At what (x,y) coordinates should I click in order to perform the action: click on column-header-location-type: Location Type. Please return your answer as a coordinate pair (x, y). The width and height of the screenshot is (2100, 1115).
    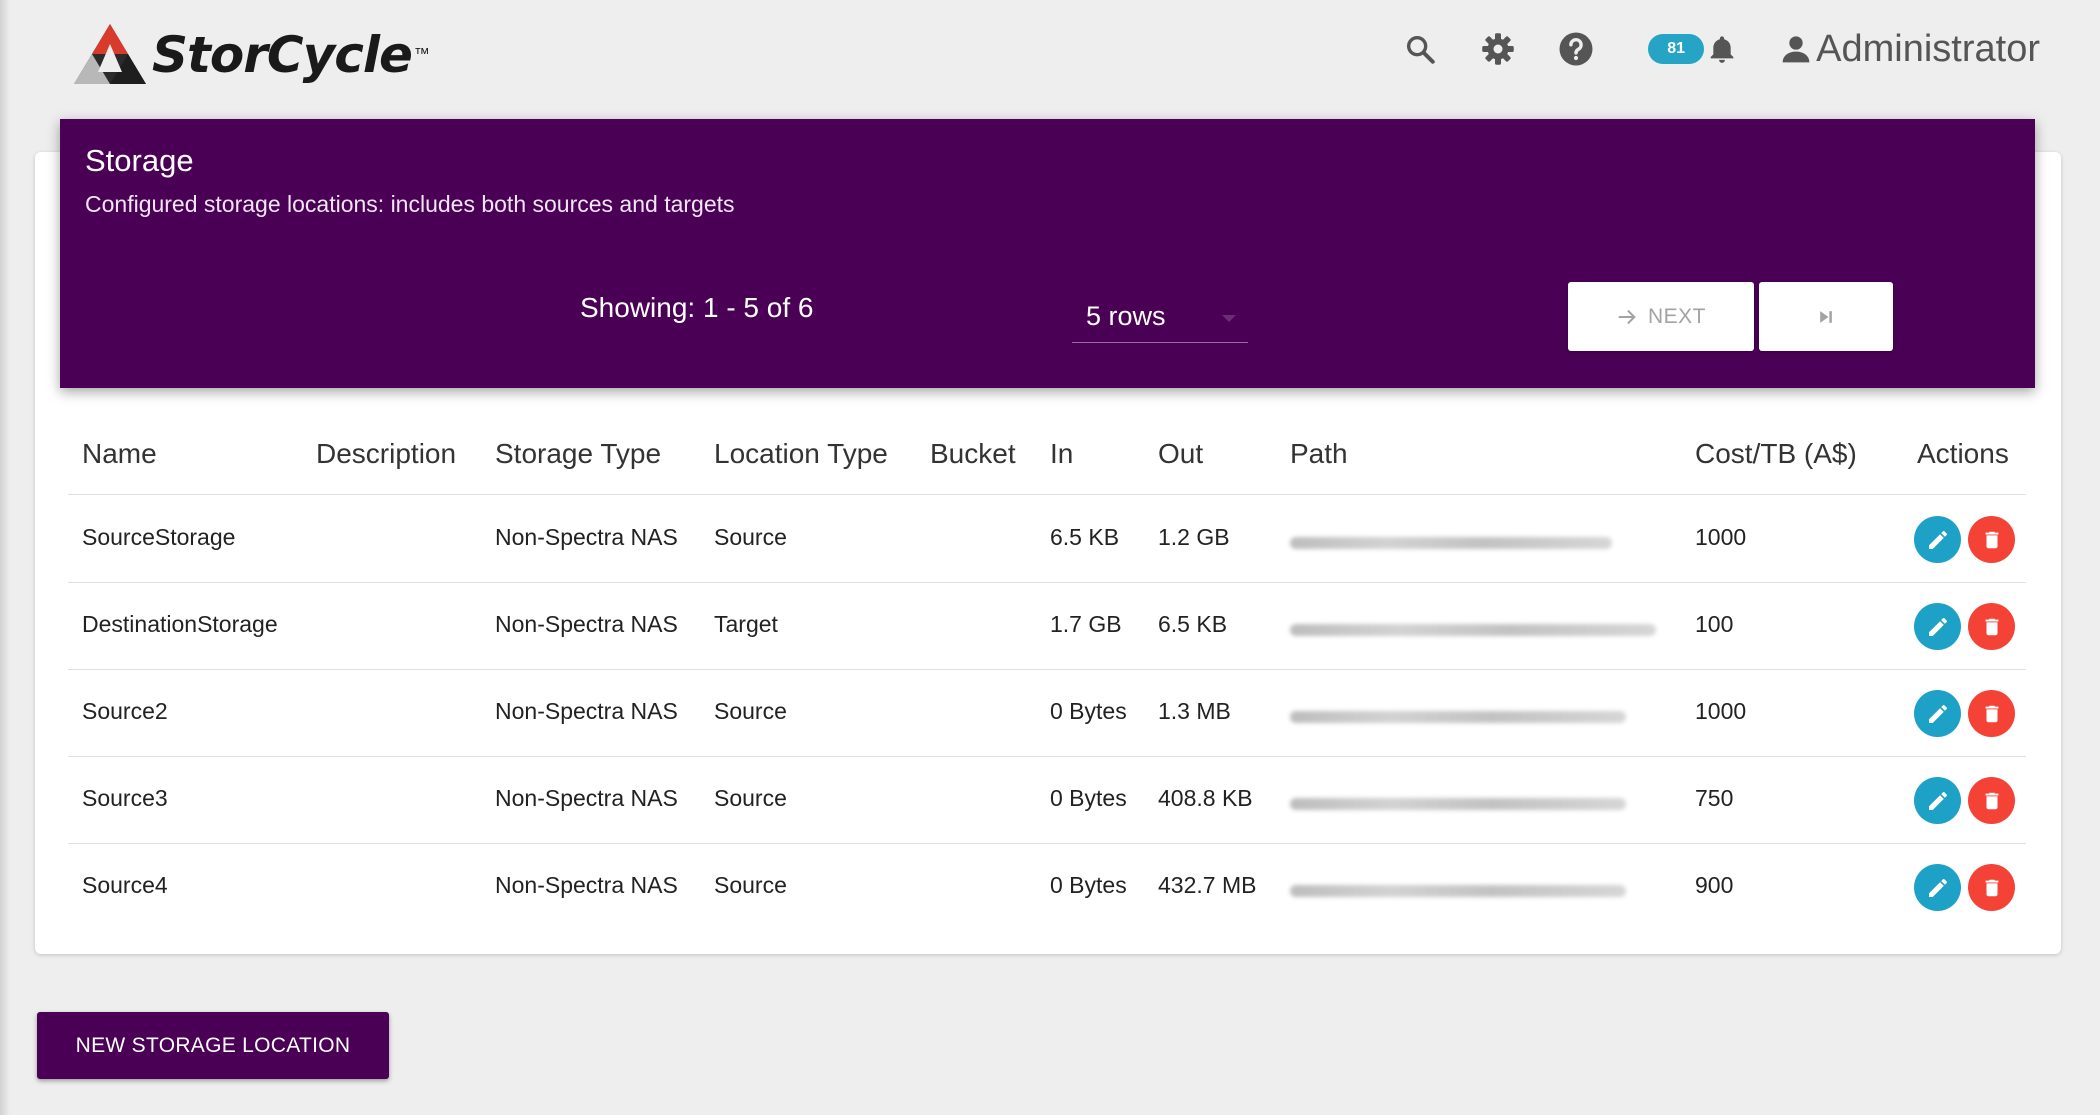
    Looking at the image, I should click on (801, 454).